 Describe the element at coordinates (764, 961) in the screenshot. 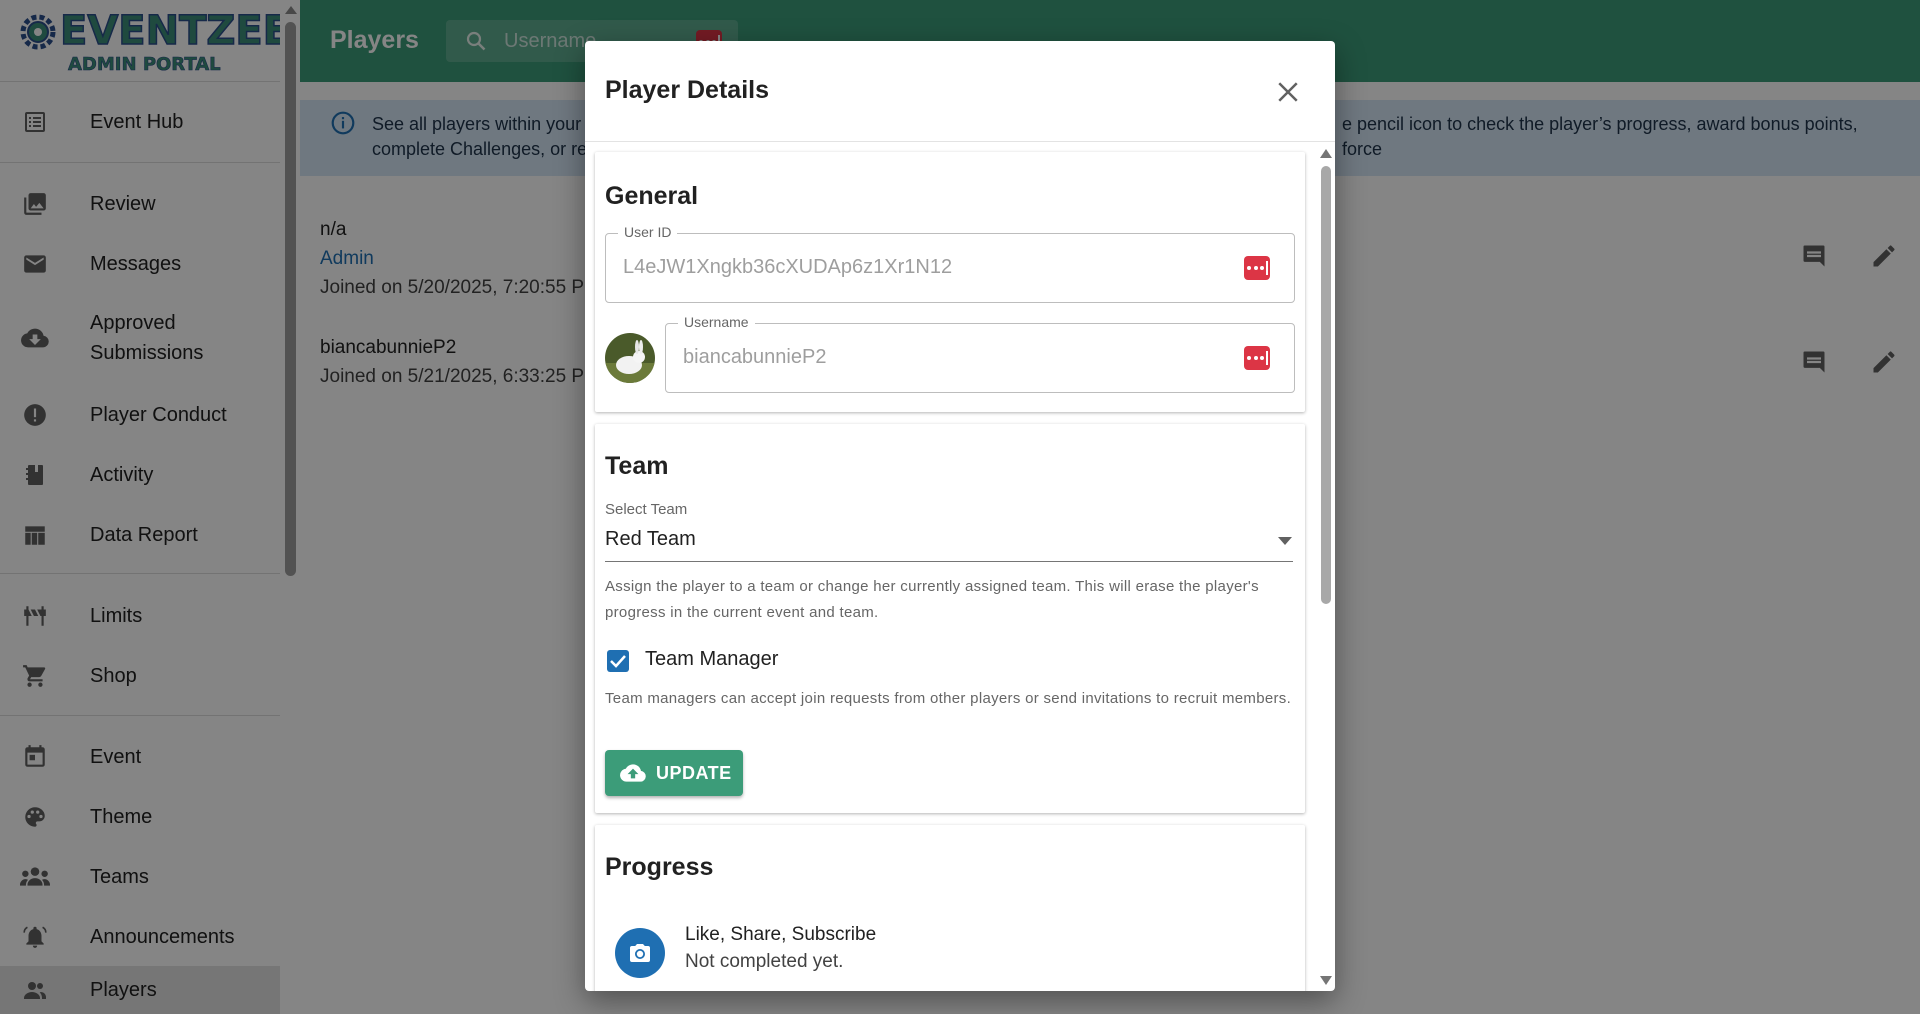

I see `progress-item-status: Not completed yet.` at that location.